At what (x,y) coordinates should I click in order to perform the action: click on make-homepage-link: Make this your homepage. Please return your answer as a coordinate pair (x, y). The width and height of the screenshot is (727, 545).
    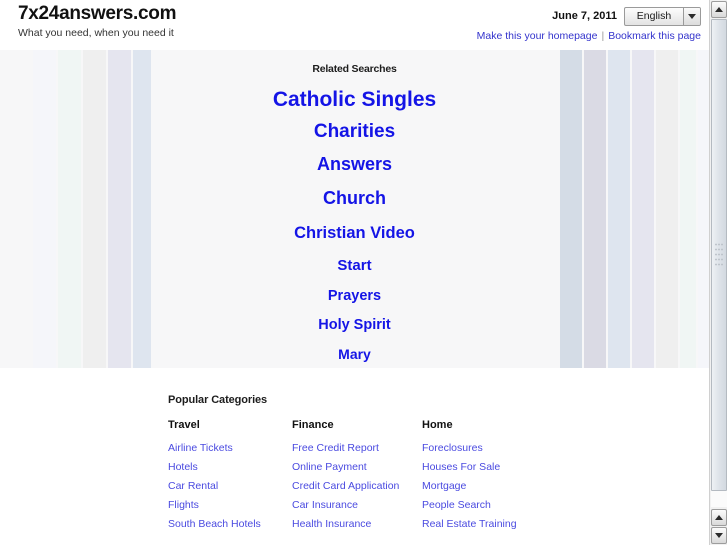
    Looking at the image, I should click on (537, 36).